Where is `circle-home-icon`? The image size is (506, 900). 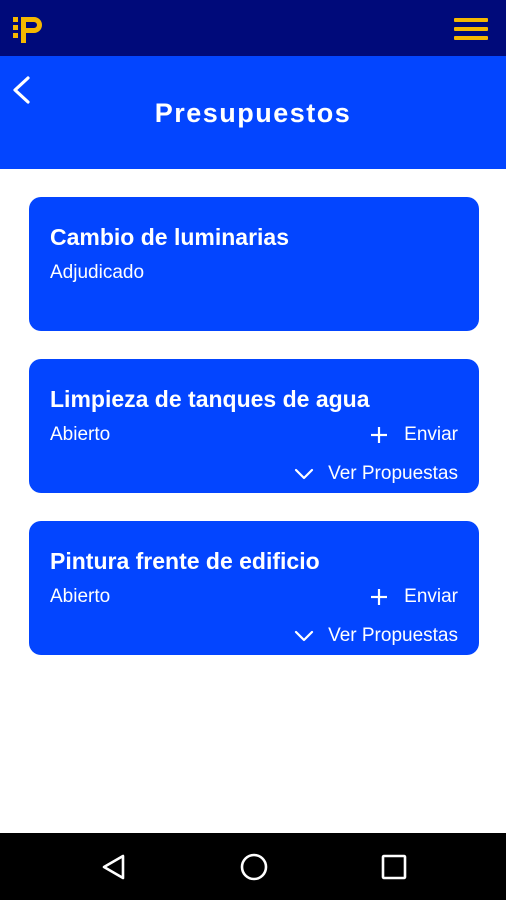 circle-home-icon is located at coordinates (254, 867).